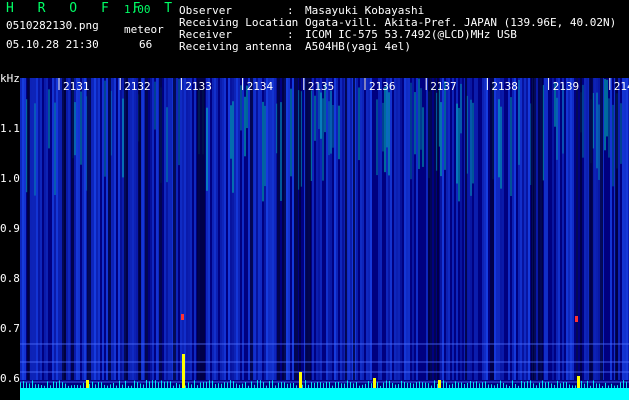 The height and width of the screenshot is (400, 629). What do you see at coordinates (10, 228) in the screenshot?
I see `y-tick-label: 0.9` at bounding box center [10, 228].